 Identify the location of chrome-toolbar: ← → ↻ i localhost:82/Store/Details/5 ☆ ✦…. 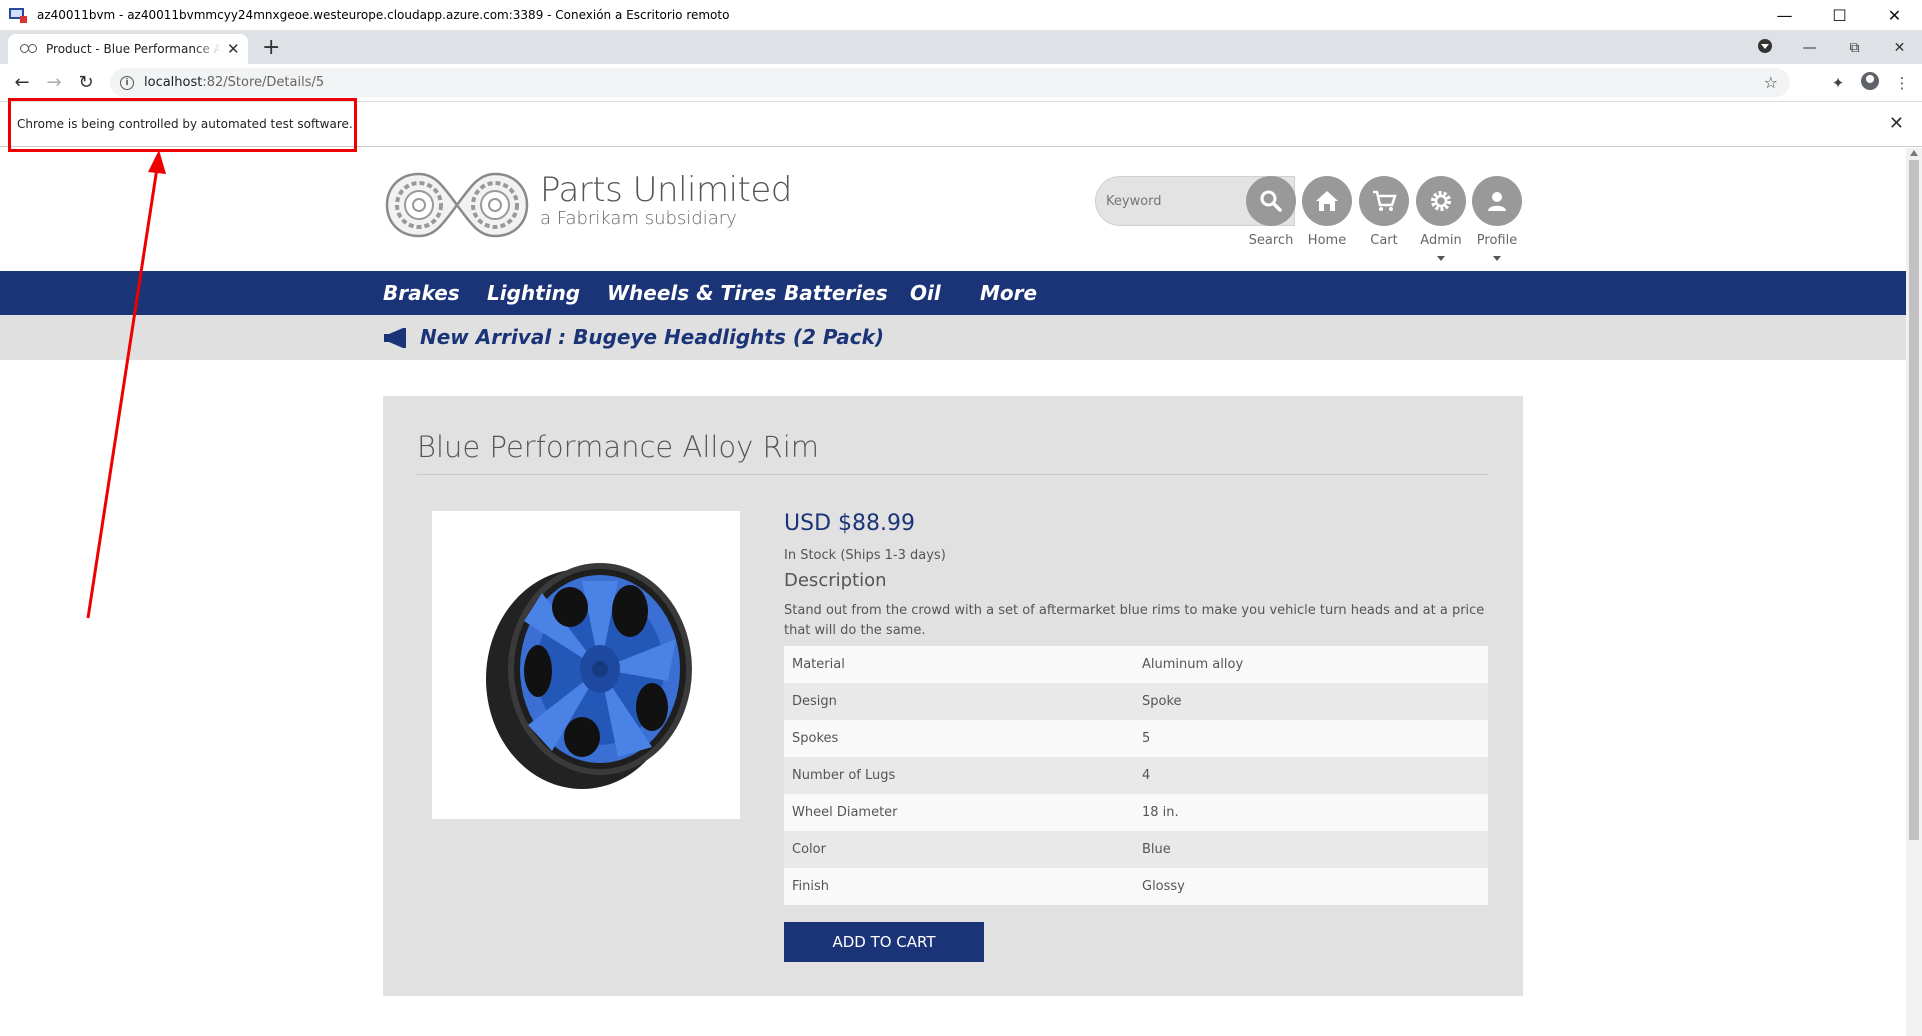
(961, 82).